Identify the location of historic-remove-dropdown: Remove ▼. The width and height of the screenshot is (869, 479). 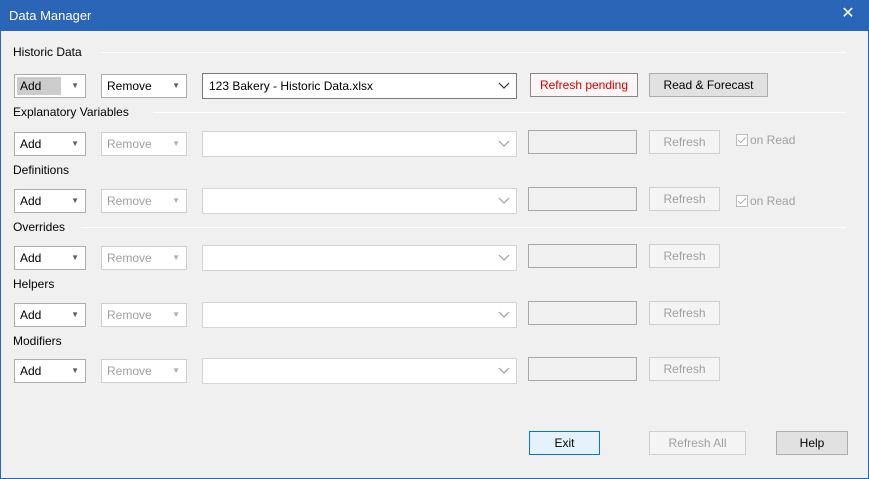
(144, 86).